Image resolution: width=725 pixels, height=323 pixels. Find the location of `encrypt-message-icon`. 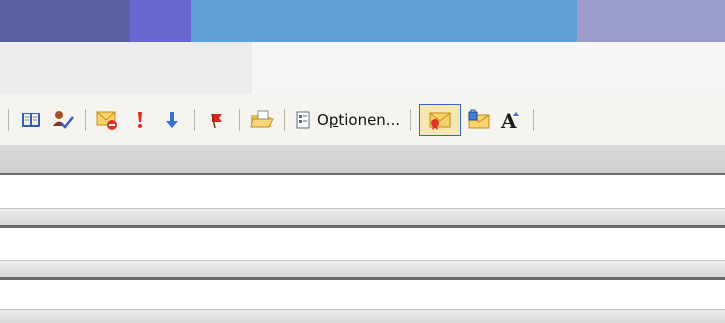

encrypt-message-icon is located at coordinates (479, 120).